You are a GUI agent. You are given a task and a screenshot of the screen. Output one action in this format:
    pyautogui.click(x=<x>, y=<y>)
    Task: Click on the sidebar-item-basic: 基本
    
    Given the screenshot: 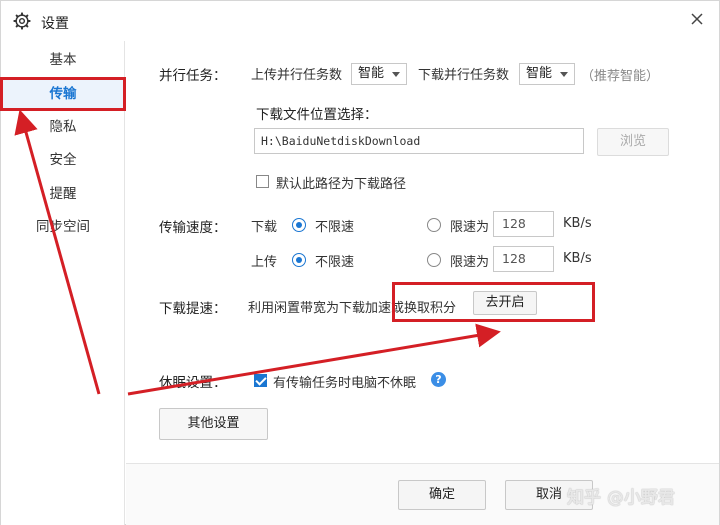 What is the action you would take?
    pyautogui.click(x=63, y=60)
    